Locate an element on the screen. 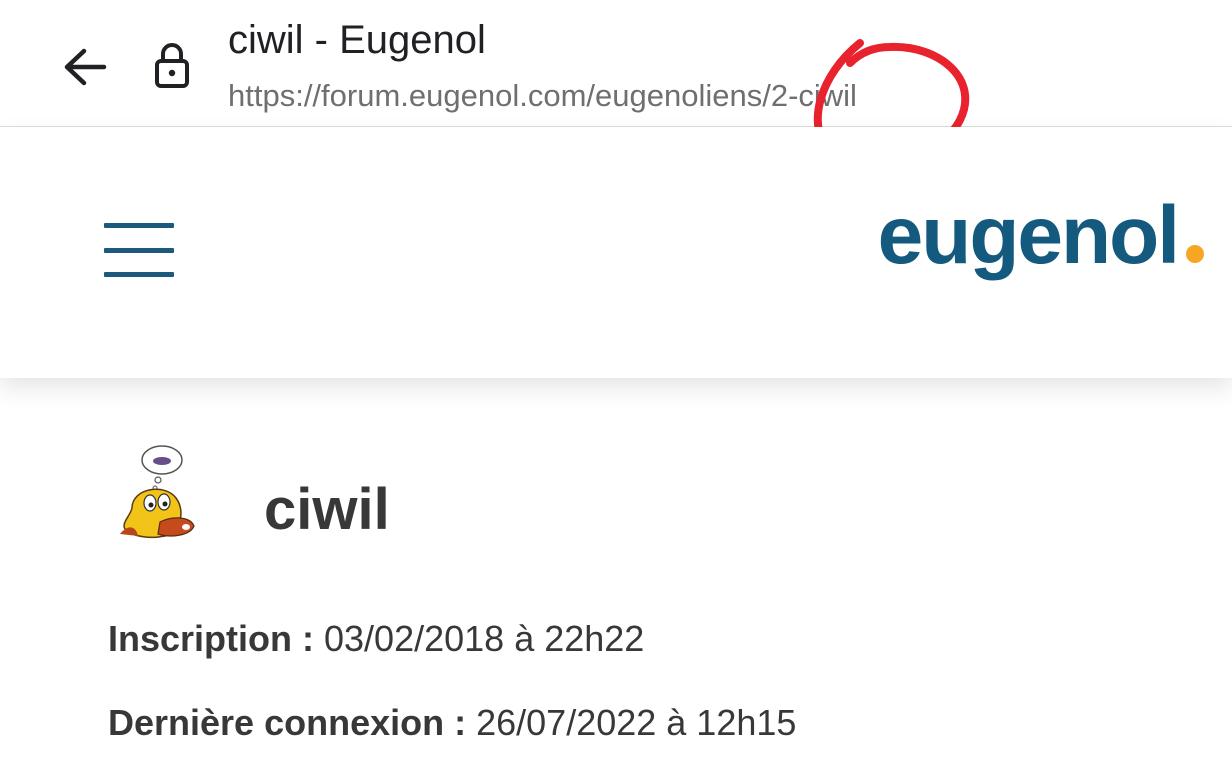 Image resolution: width=1232 pixels, height=782 pixels. arrow-left-icon is located at coordinates (85, 67).